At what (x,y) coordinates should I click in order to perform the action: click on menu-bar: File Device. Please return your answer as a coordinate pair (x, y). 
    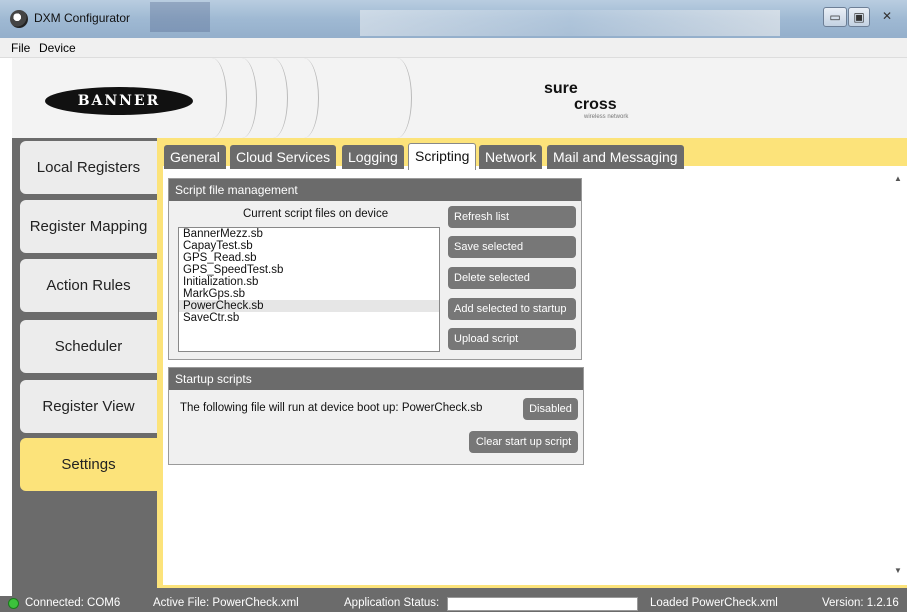
    Looking at the image, I should click on (453, 48).